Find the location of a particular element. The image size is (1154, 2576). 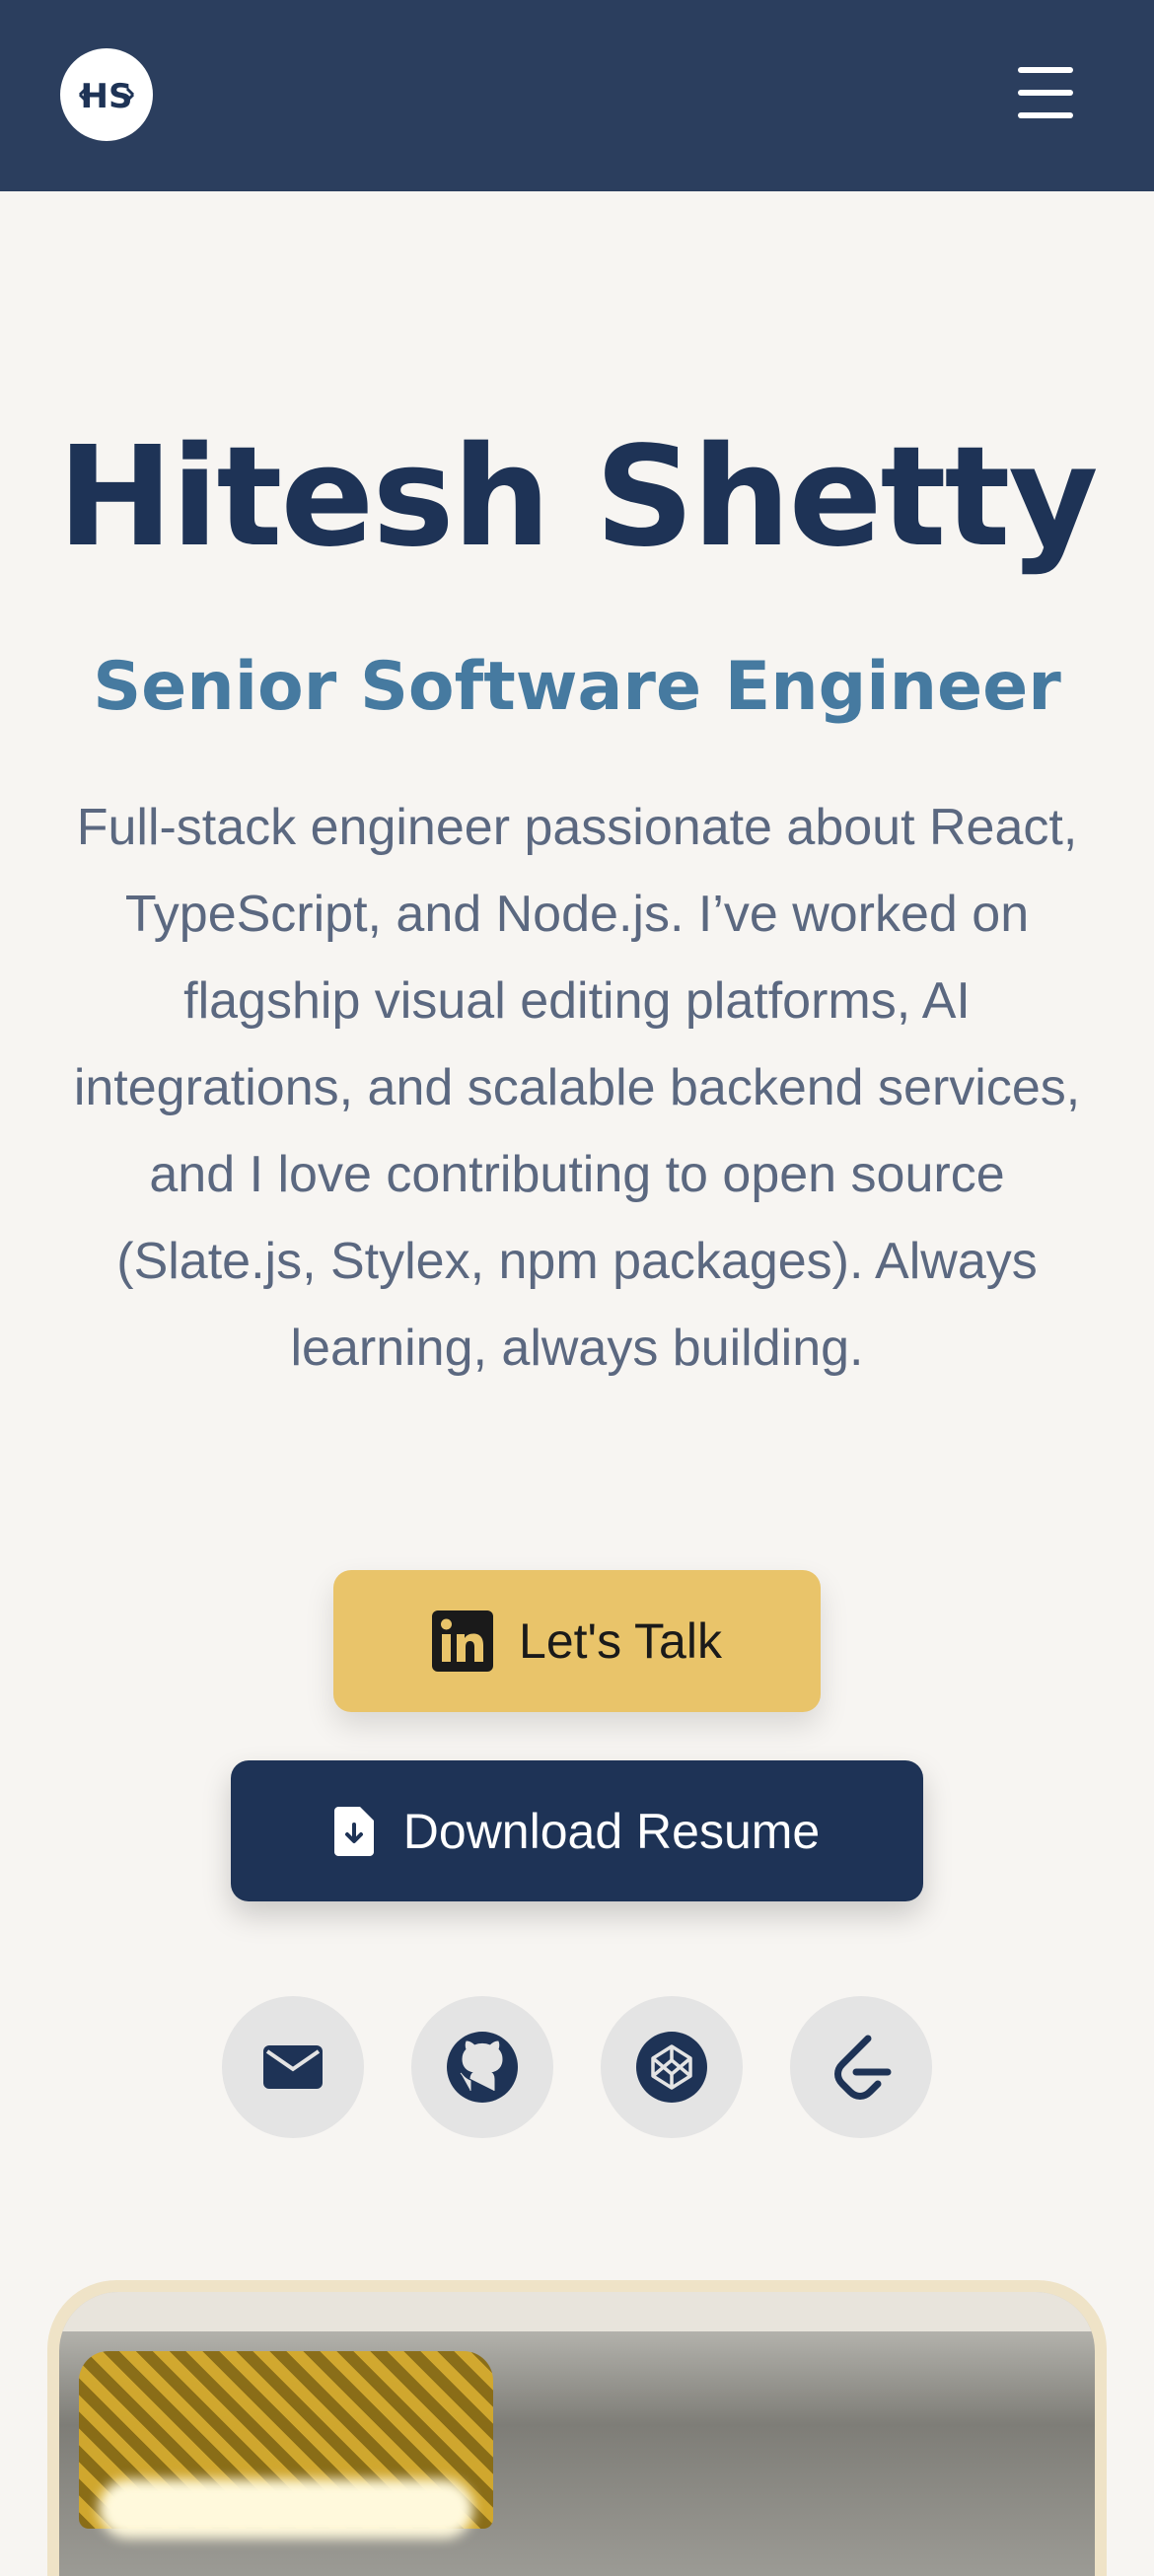

hero-name: Hitesh Shetty is located at coordinates (578, 497).